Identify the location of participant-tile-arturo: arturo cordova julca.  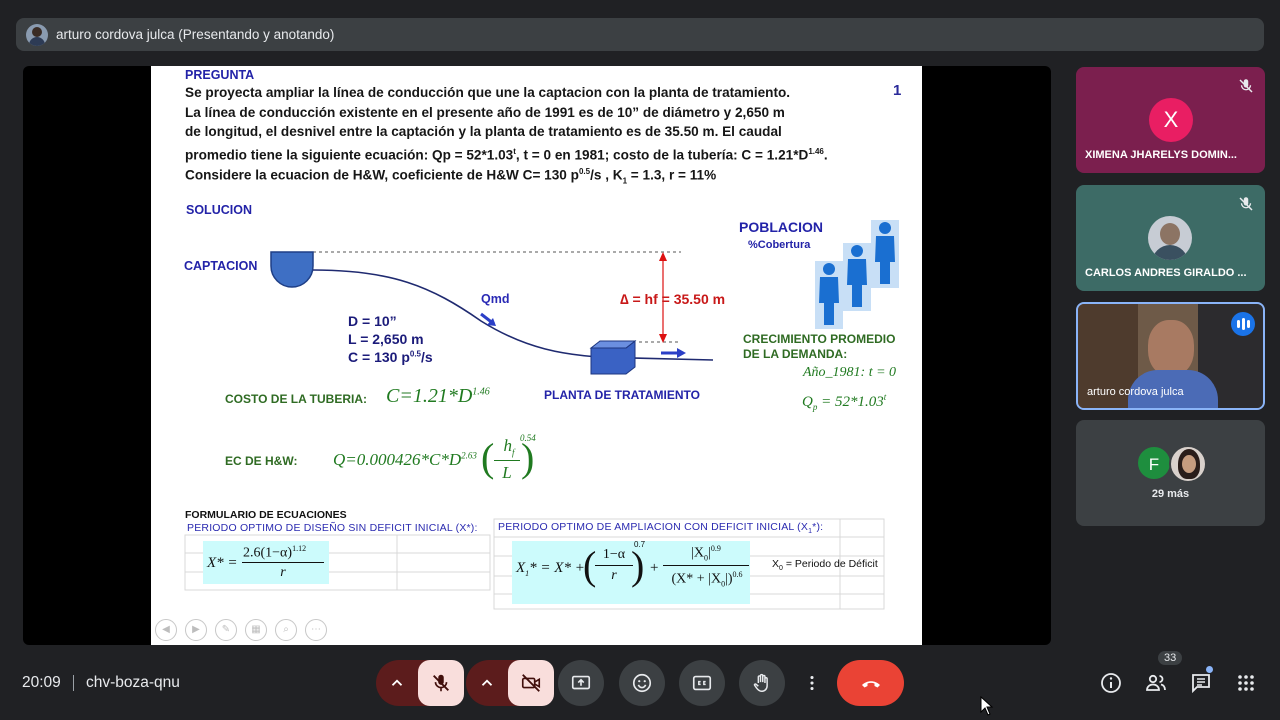
(1170, 356).